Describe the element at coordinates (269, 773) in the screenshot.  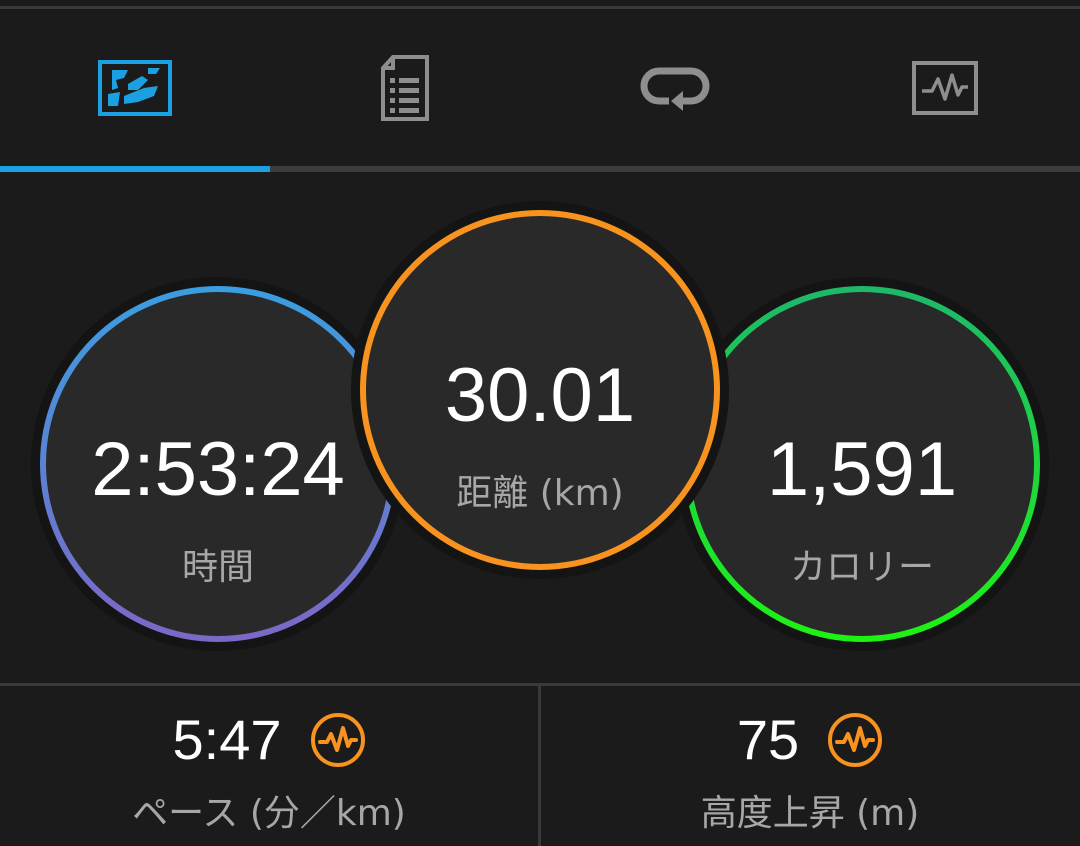
I see `pace-stat: 5:47 ペース (分／km)` at that location.